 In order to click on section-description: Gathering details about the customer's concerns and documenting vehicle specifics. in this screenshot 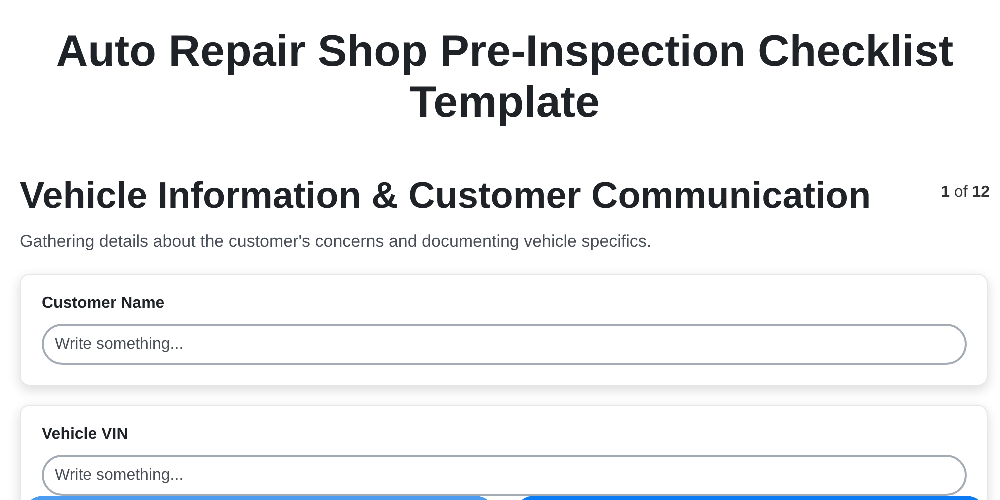, I will do `click(336, 242)`.